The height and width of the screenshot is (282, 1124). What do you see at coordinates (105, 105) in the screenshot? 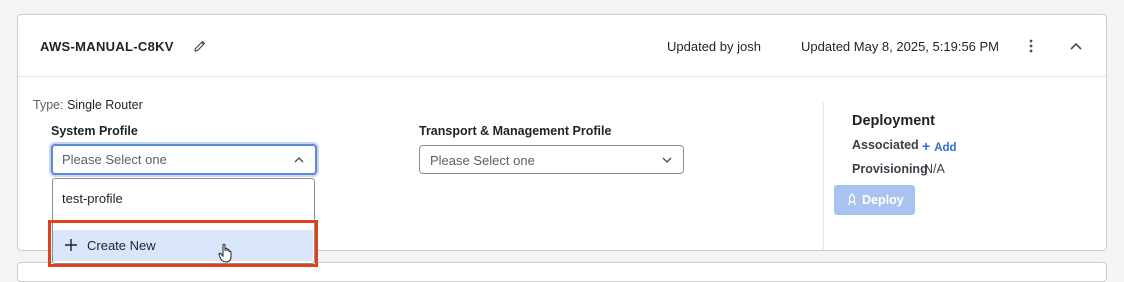
I see `type-value: Single Router` at bounding box center [105, 105].